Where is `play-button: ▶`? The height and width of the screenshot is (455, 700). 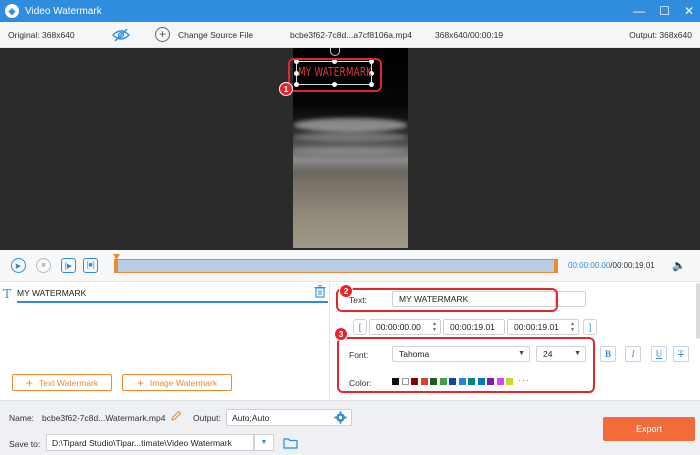
play-button: ▶ is located at coordinates (18, 265).